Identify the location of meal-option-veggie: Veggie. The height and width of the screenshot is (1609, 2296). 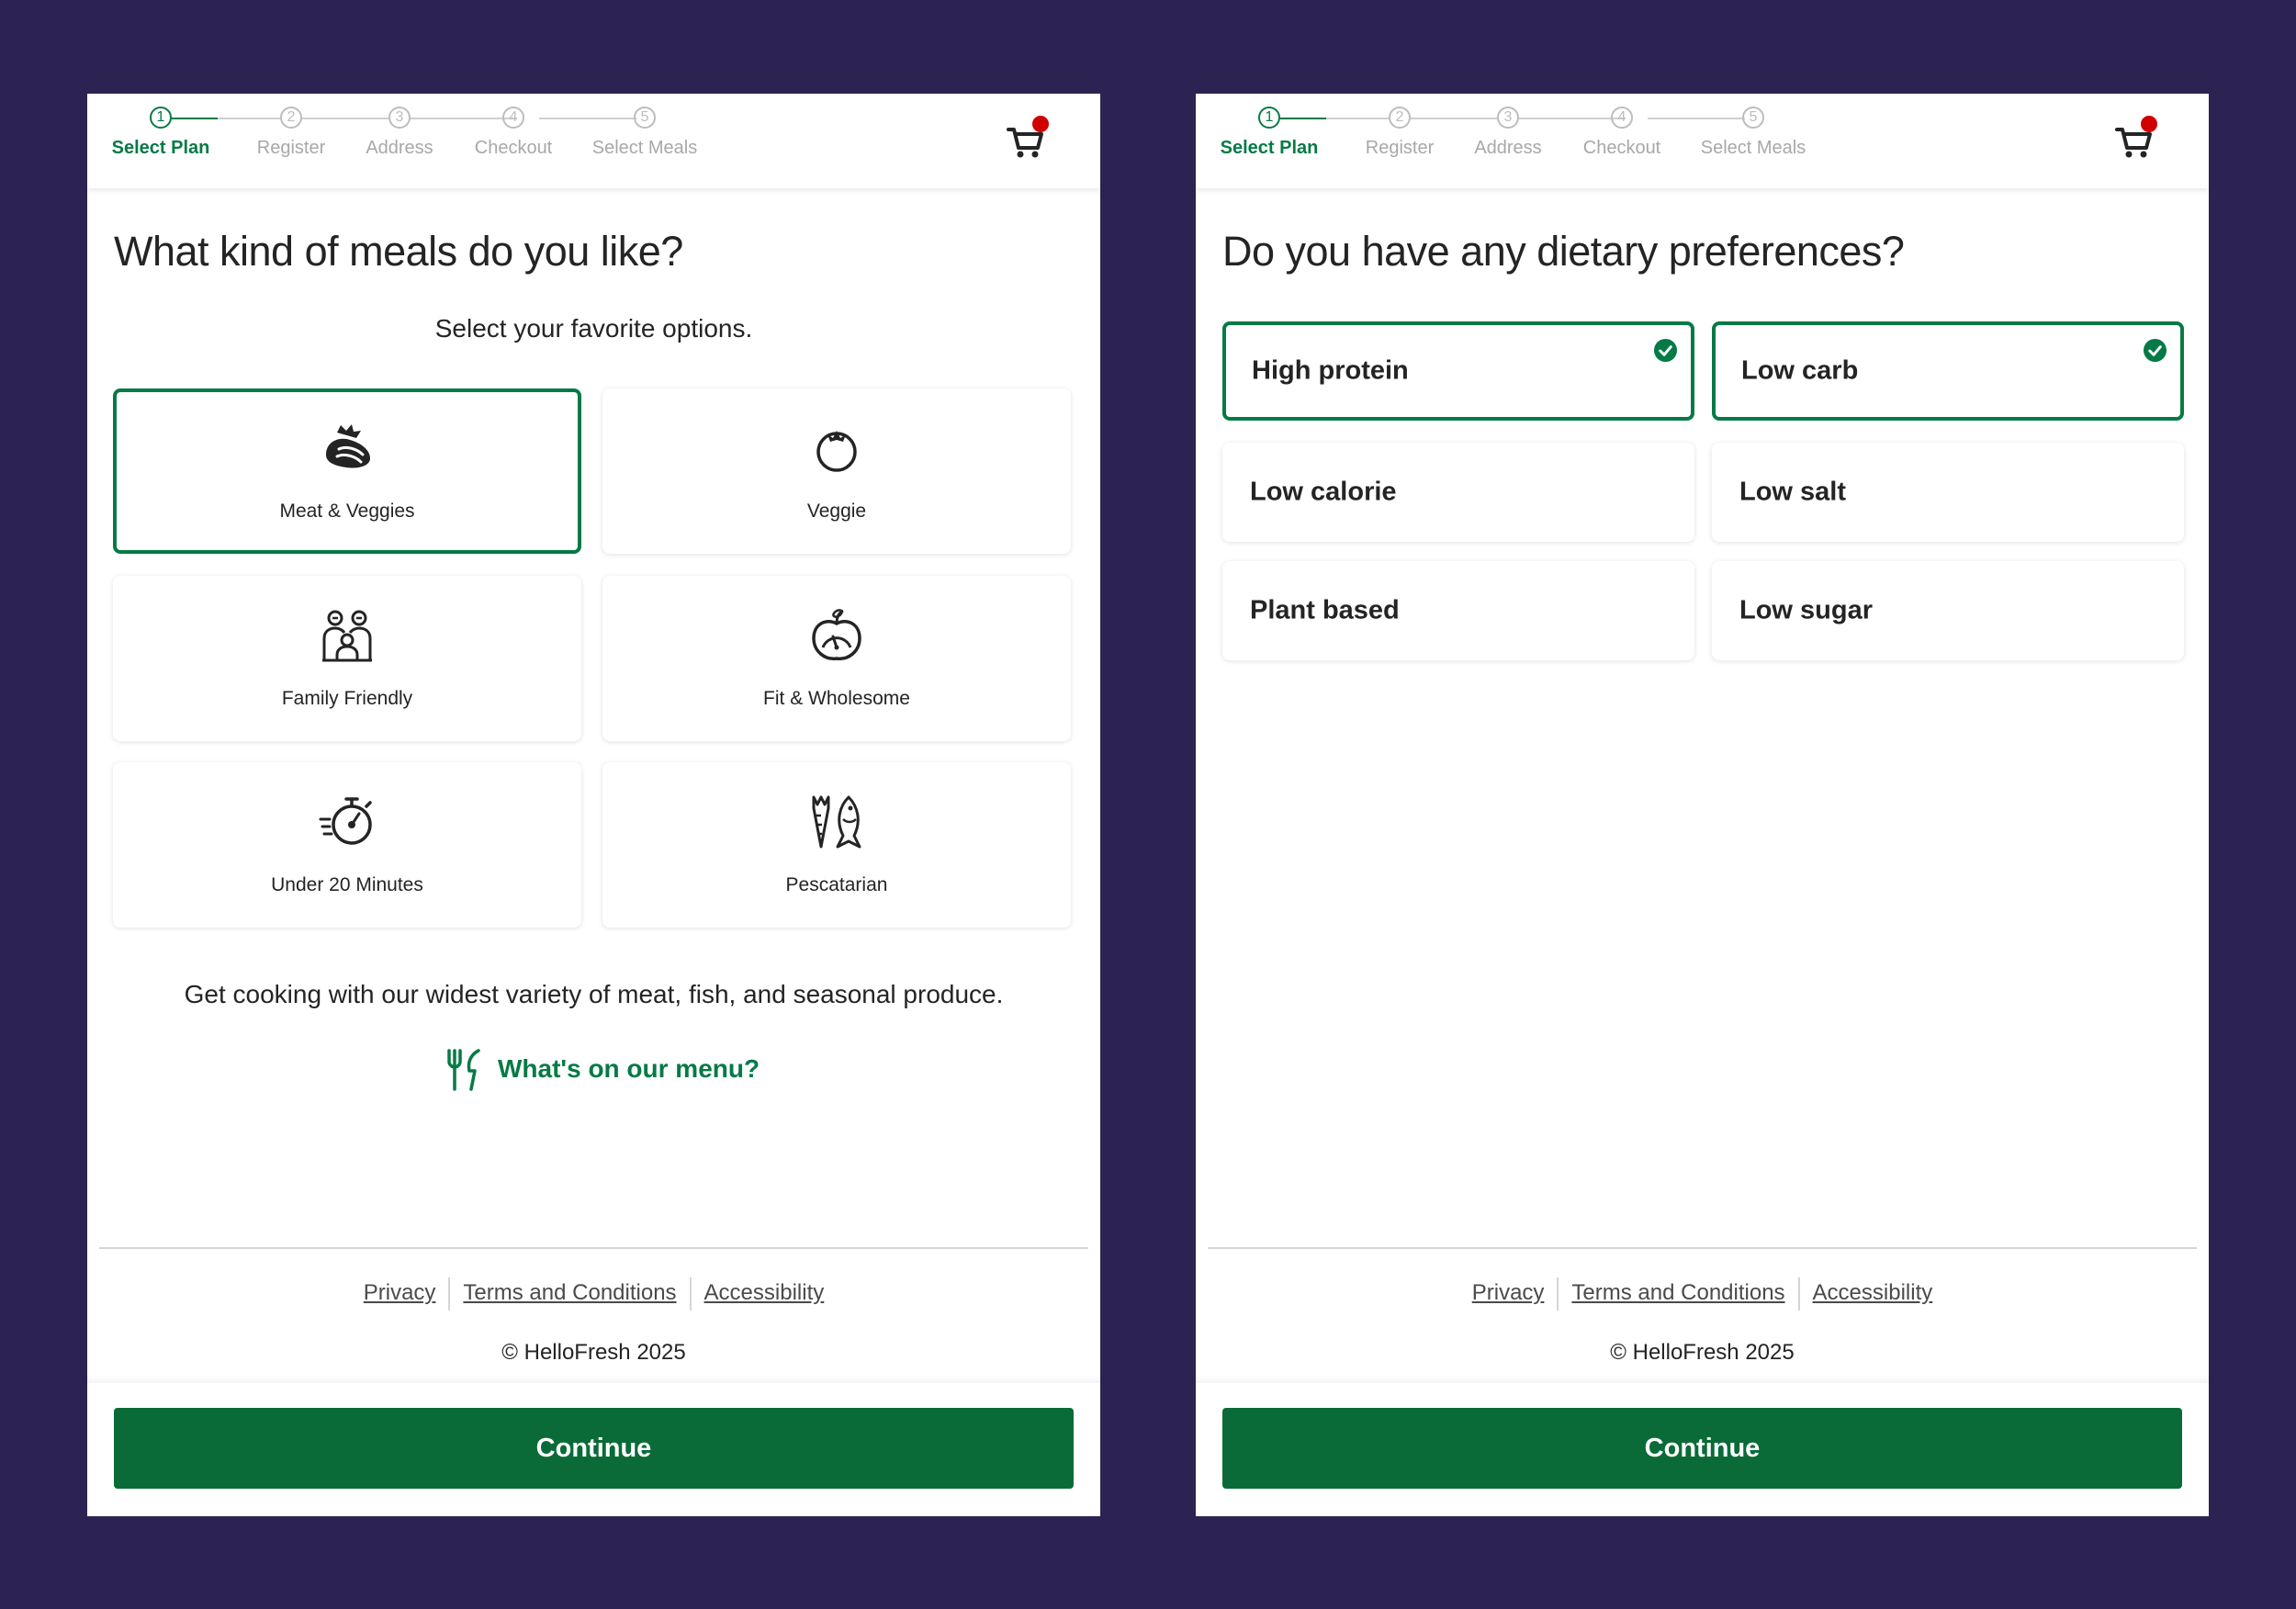
(836, 471).